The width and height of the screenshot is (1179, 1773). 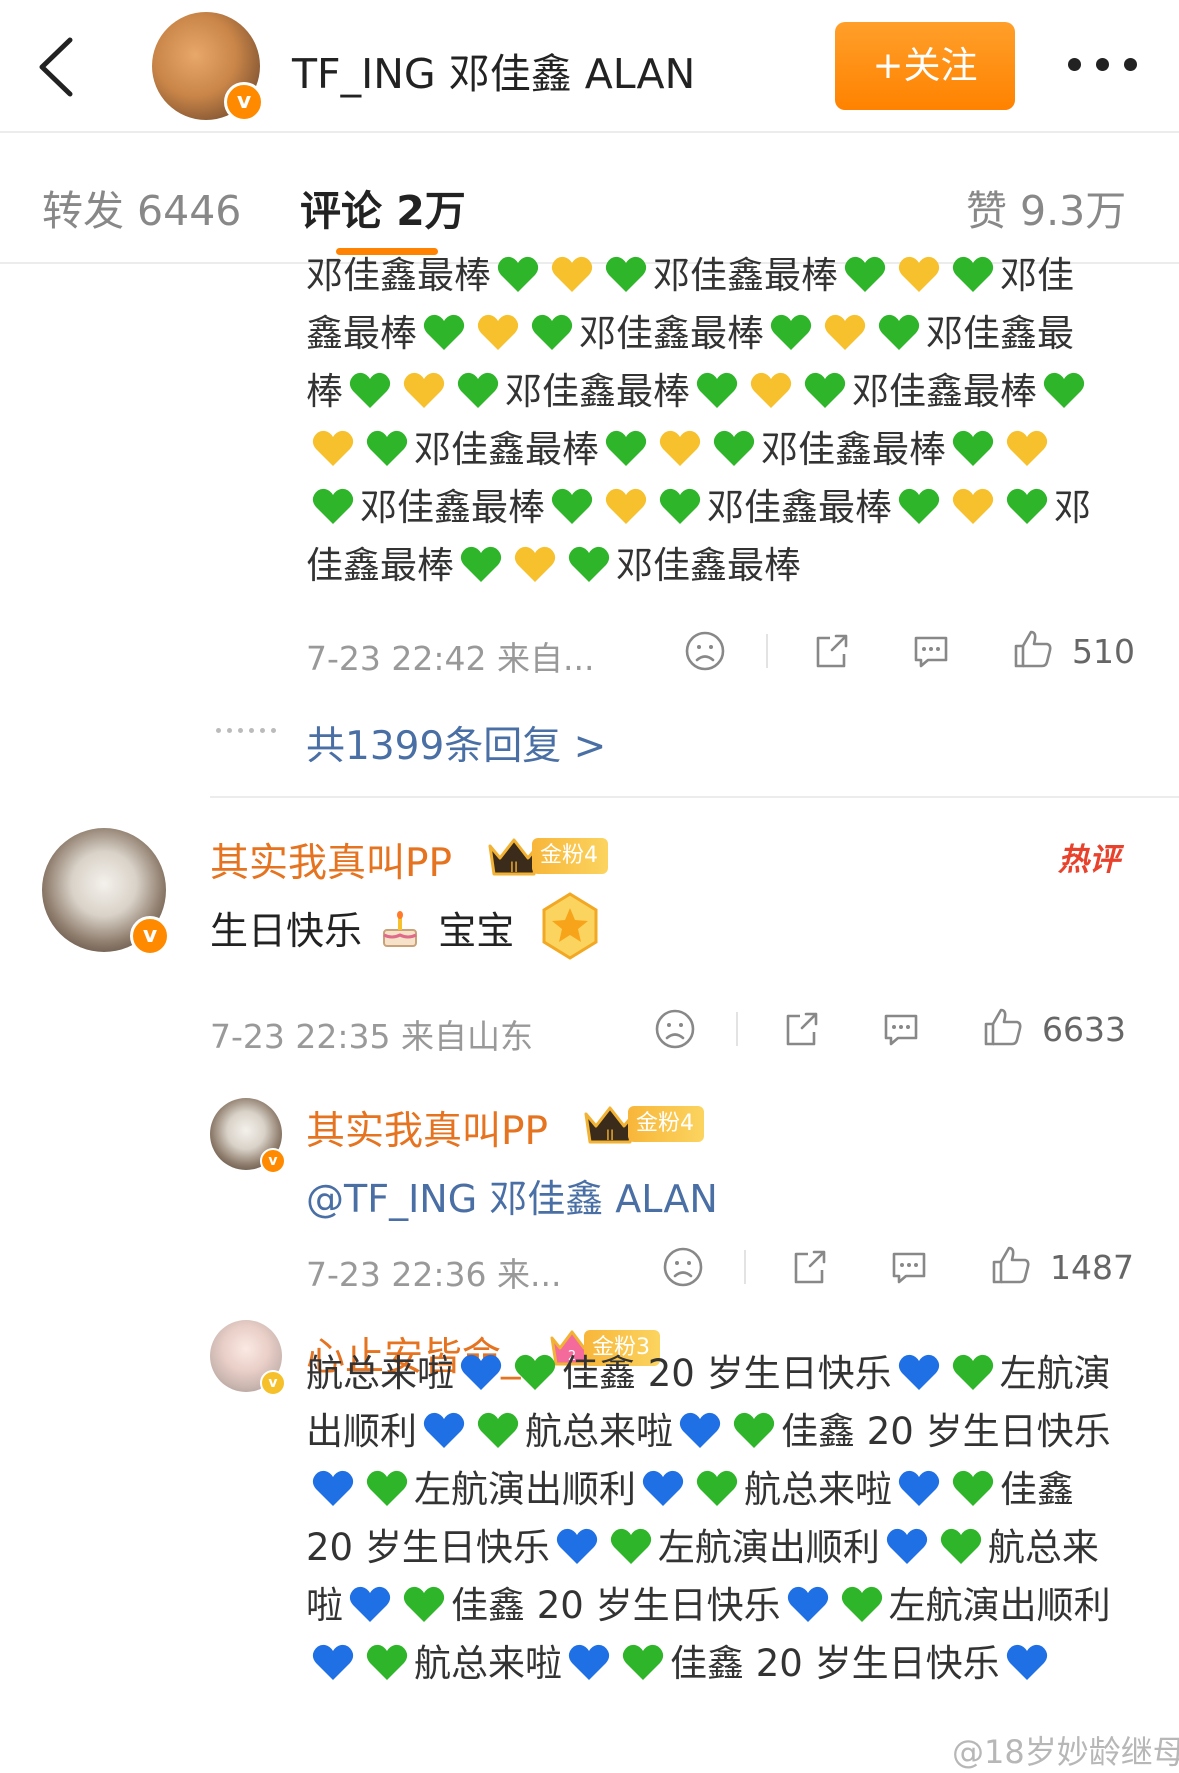 What do you see at coordinates (324, 1605) in the screenshot?
I see `comment-text-segment: 啦` at bounding box center [324, 1605].